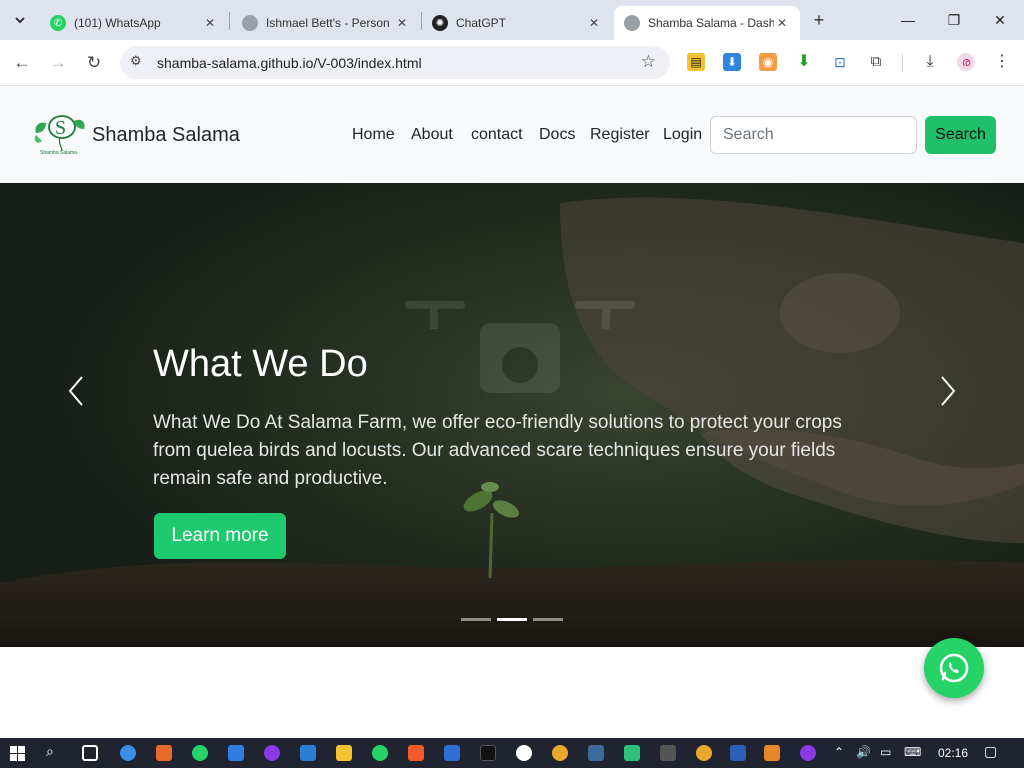  What do you see at coordinates (94, 63) in the screenshot?
I see `reload-button: ↻` at bounding box center [94, 63].